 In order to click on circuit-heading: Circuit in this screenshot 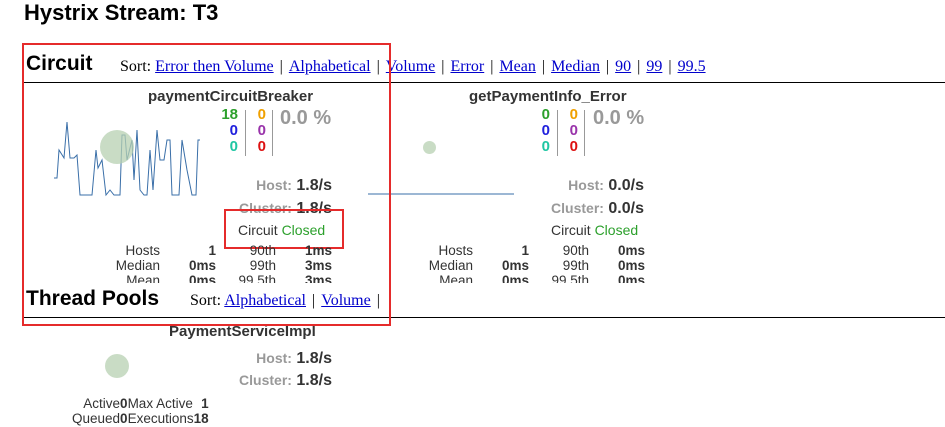, I will do `click(59, 63)`.